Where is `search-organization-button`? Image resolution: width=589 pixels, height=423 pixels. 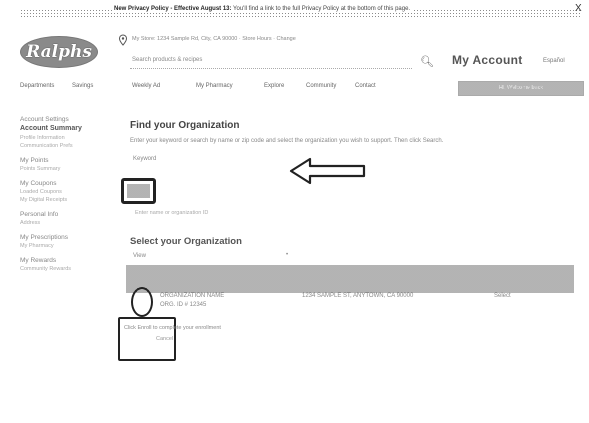
search-organization-button is located at coordinates (138, 191).